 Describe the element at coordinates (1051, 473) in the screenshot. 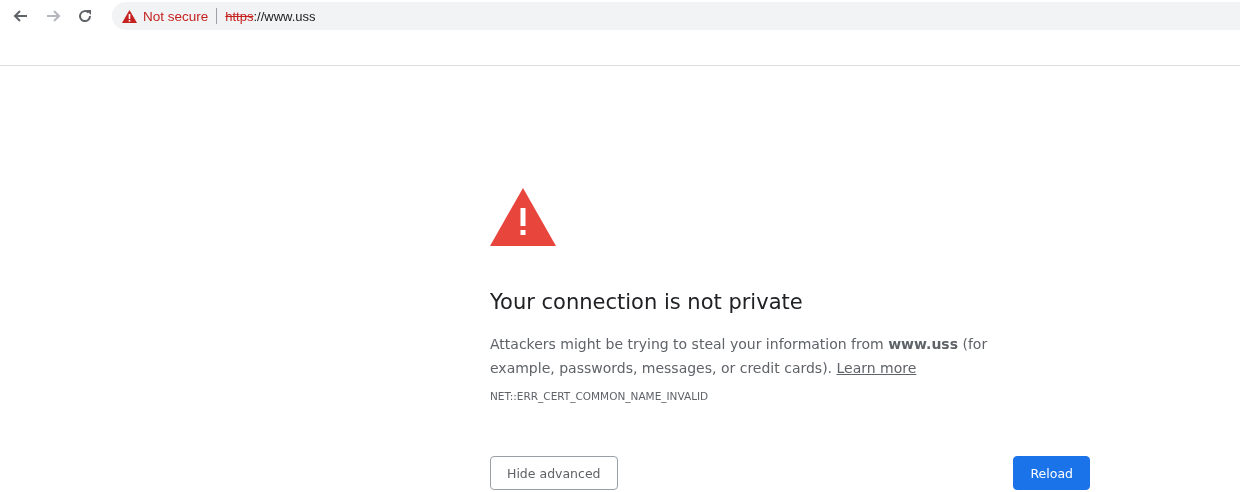

I see `reload-button: Reload` at that location.